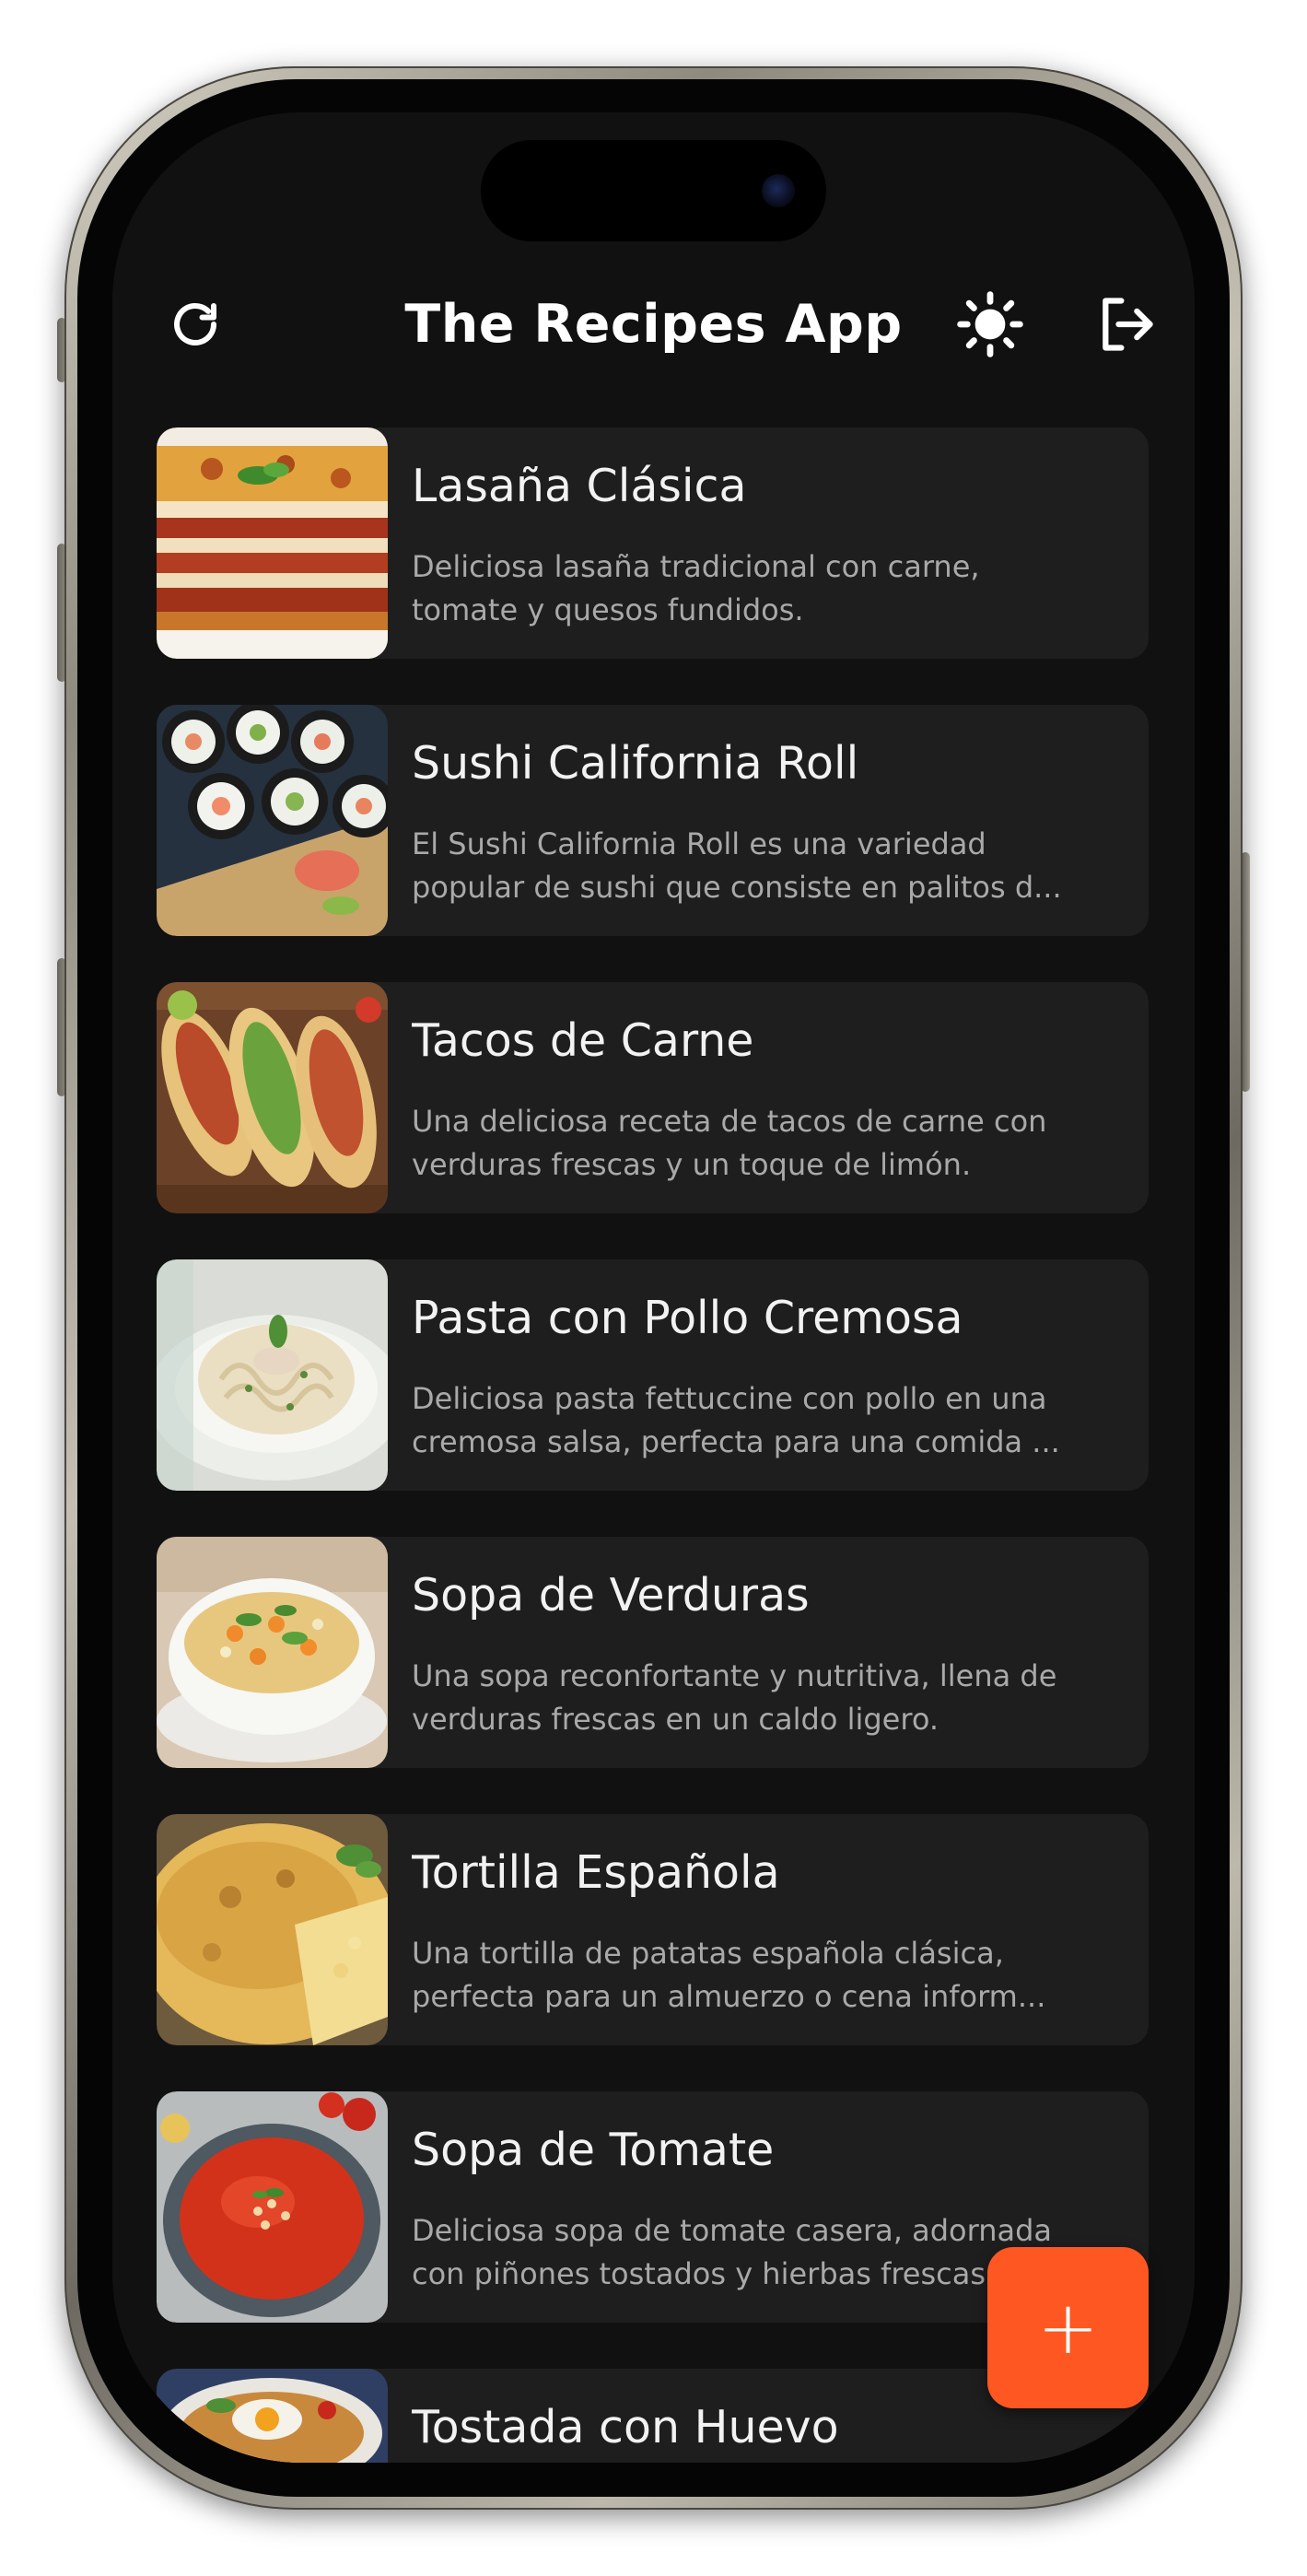 This screenshot has width=1307, height=2576. What do you see at coordinates (699, 843) in the screenshot?
I see `recipe-description-line: El Sushi California Roll es una variedad` at bounding box center [699, 843].